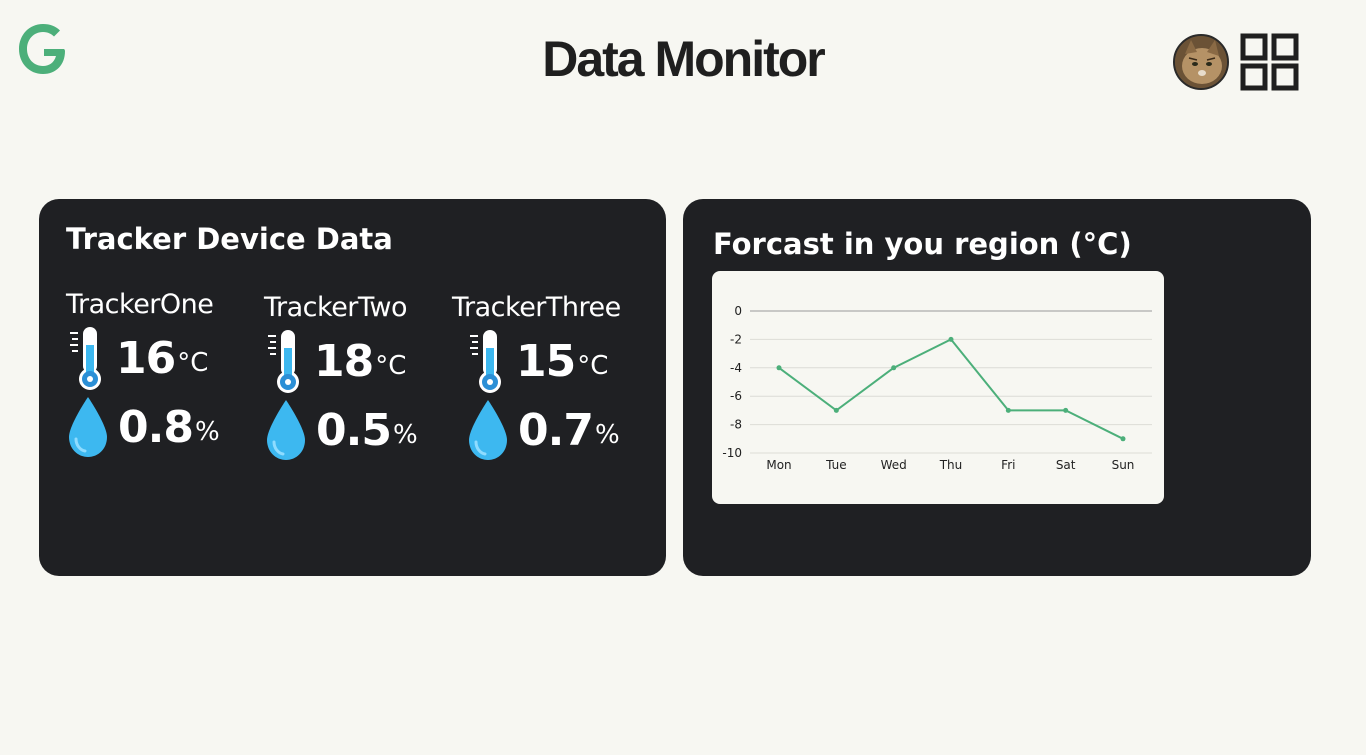  Describe the element at coordinates (736, 396) in the screenshot. I see `y-tick-label: -6` at that location.